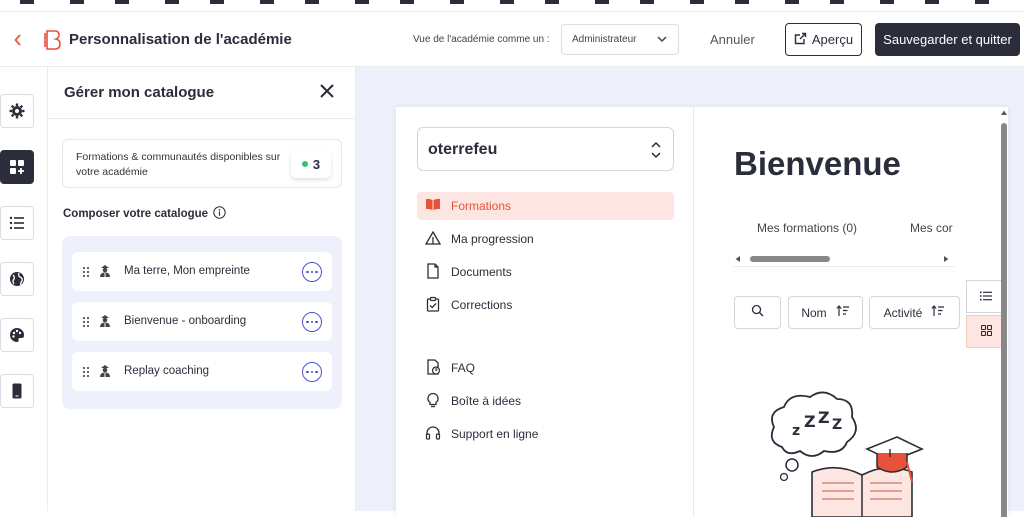 This screenshot has width=1024, height=517. What do you see at coordinates (17, 111) in the screenshot?
I see `gear-icon` at bounding box center [17, 111].